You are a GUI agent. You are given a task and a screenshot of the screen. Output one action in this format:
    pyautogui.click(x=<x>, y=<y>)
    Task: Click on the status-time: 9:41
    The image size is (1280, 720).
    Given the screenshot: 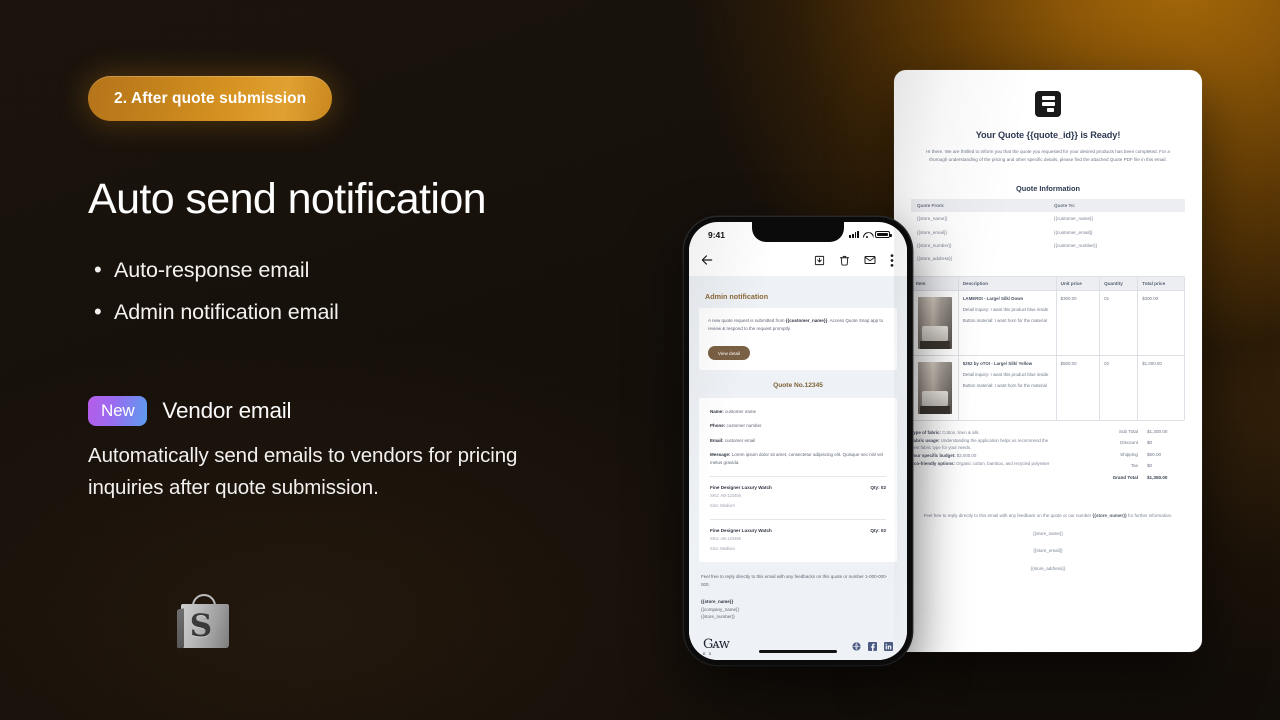 What is the action you would take?
    pyautogui.click(x=717, y=234)
    